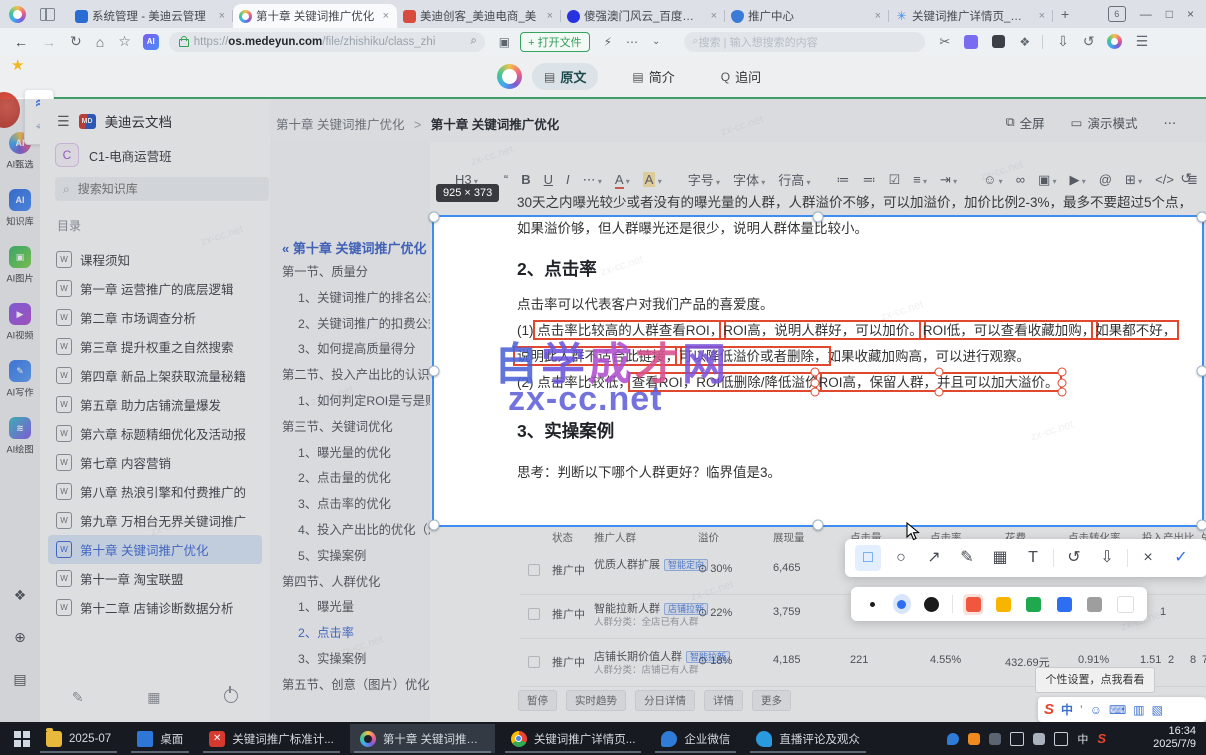  I want to click on tray-sogou-icon: S, so click(1101, 738).